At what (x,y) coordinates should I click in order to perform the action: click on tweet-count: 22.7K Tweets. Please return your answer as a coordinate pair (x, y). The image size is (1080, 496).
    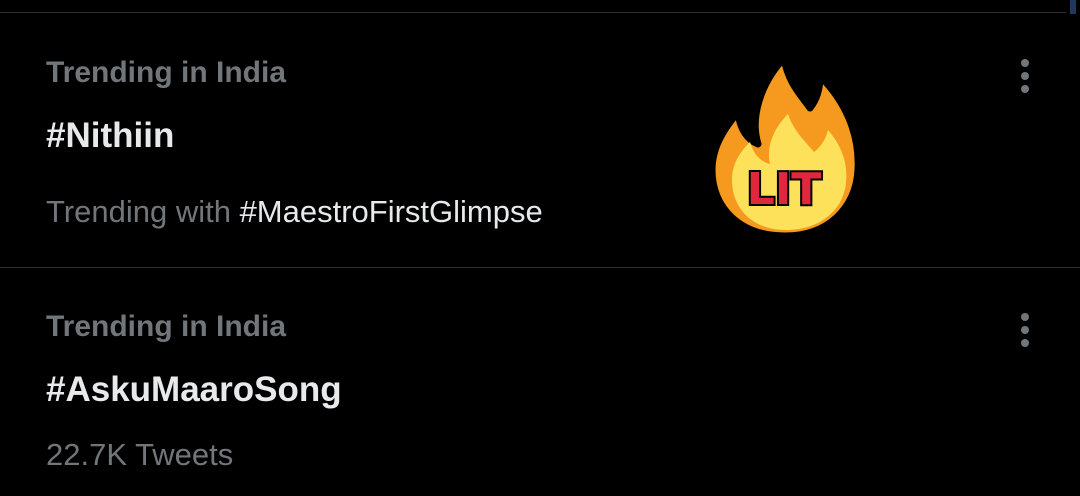
    Looking at the image, I should click on (140, 454).